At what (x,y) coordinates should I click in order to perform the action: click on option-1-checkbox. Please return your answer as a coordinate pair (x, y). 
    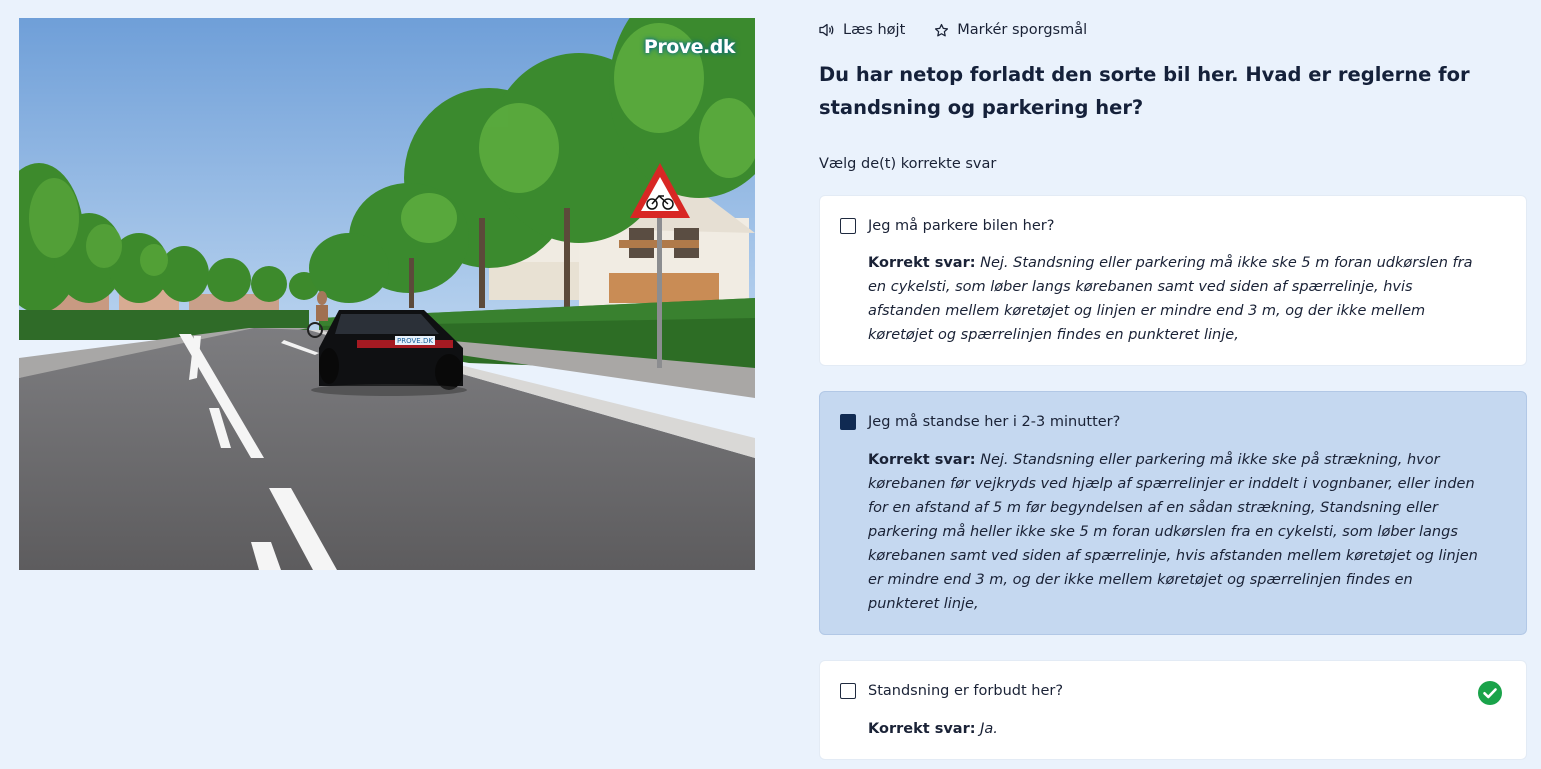
    Looking at the image, I should click on (848, 226).